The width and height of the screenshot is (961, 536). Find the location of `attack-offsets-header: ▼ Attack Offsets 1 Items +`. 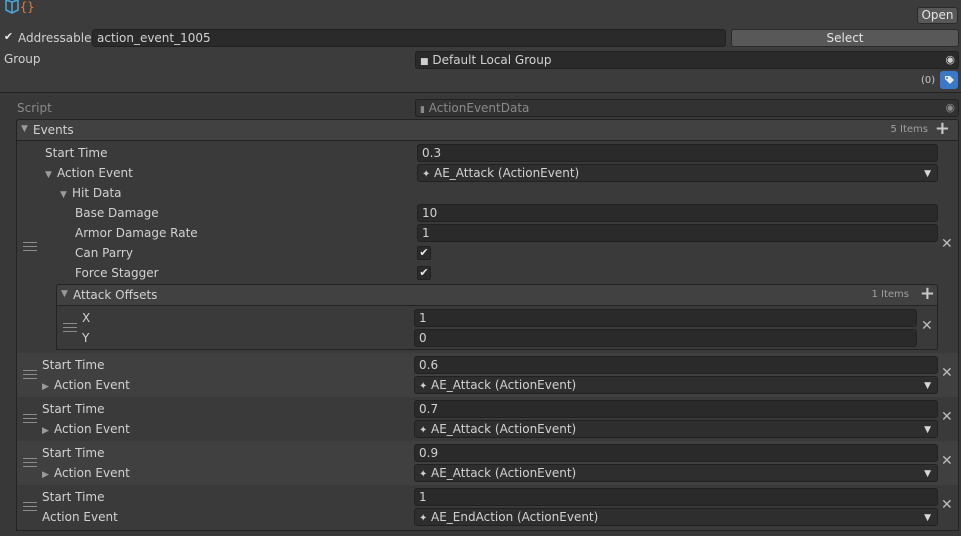

attack-offsets-header: ▼ Attack Offsets 1 Items + is located at coordinates (497, 295).